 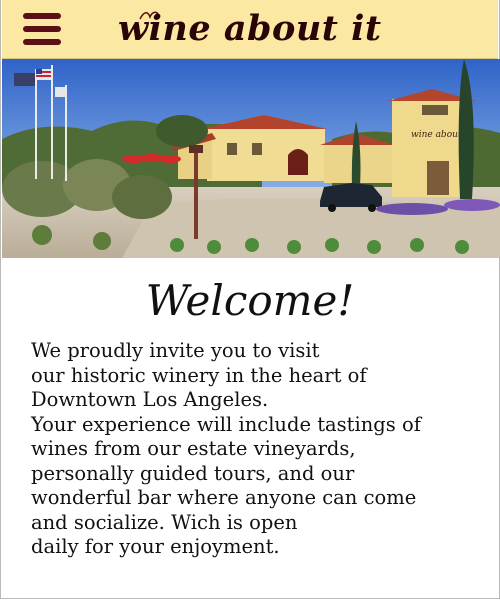 I want to click on welcome-line: wonderful bar where anyone can come, so click(x=224, y=497).